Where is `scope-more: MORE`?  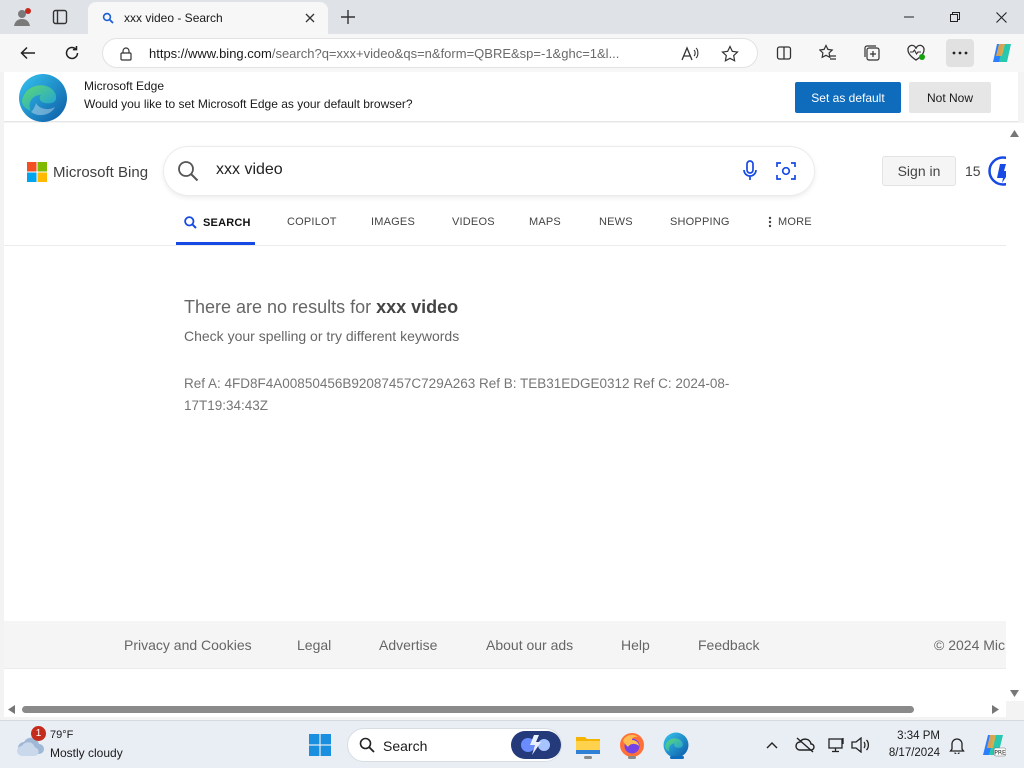 scope-more: MORE is located at coordinates (790, 222).